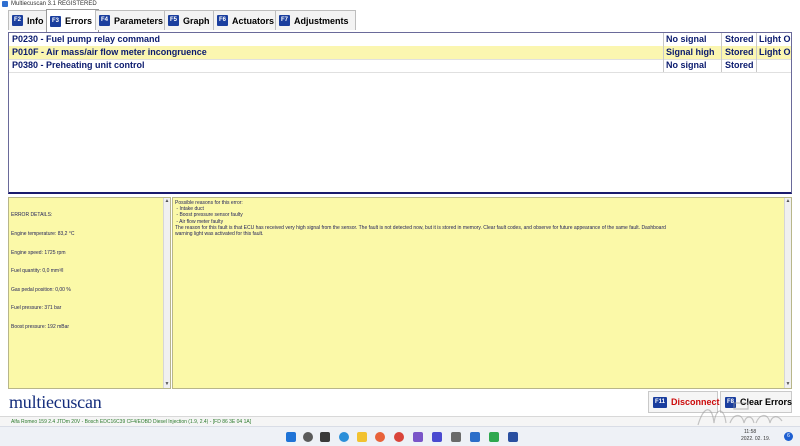 The image size is (800, 446). Describe the element at coordinates (750, 432) in the screenshot. I see `clock-time: 11:58` at that location.